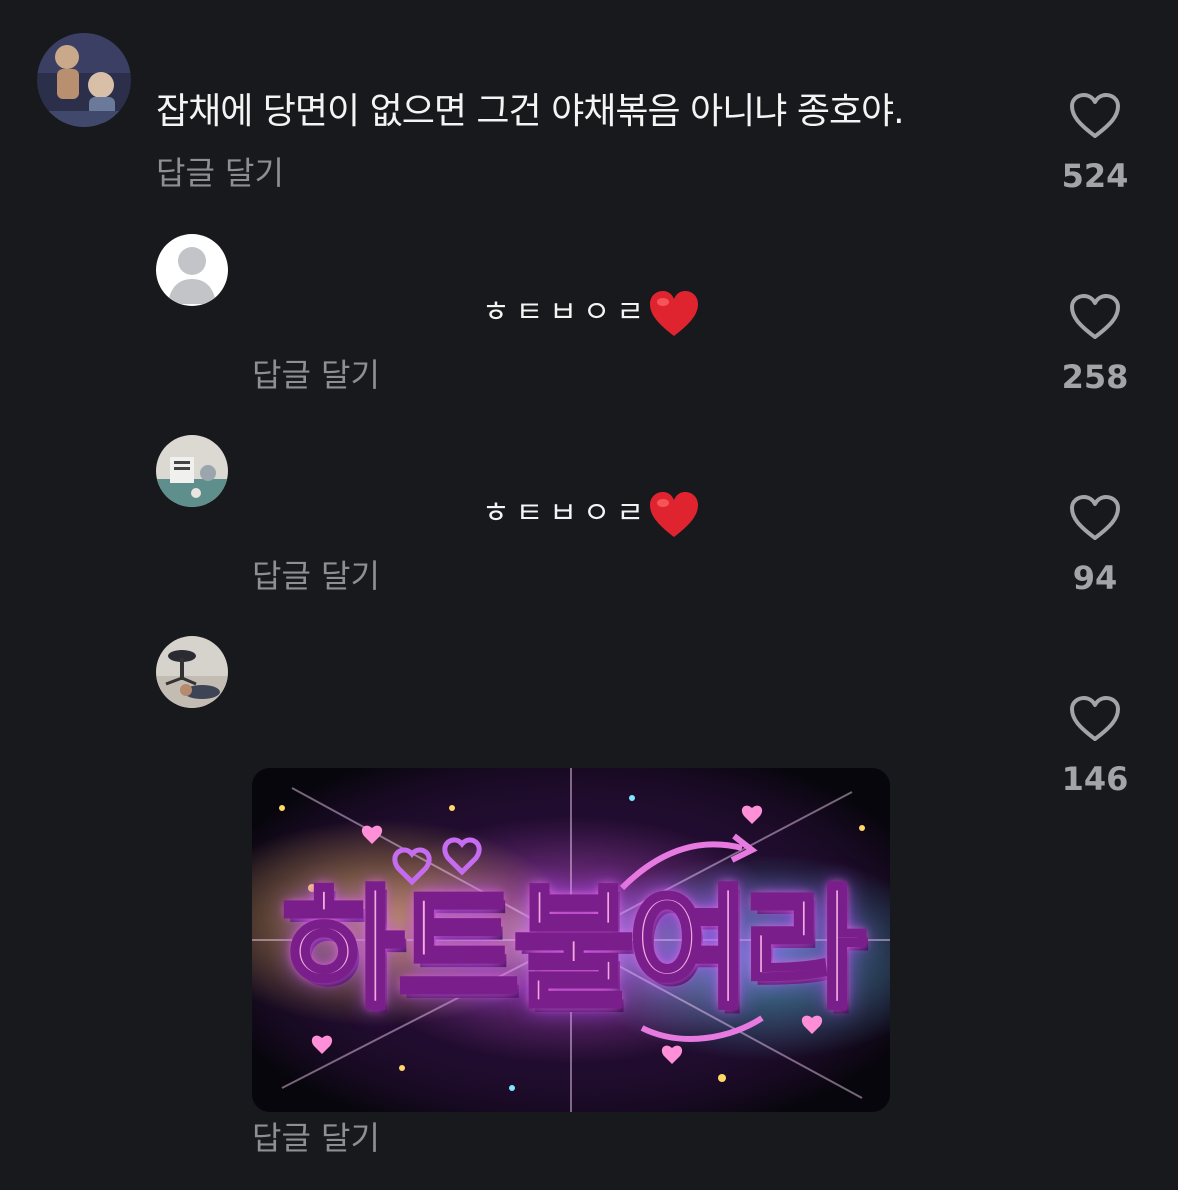 The height and width of the screenshot is (1190, 1178). I want to click on like-group: 94, so click(1095, 545).